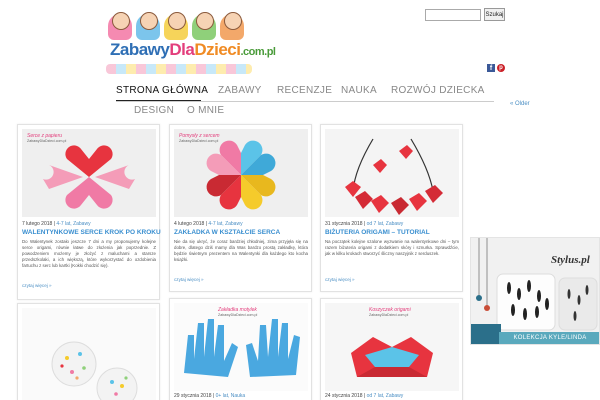 The height and width of the screenshot is (400, 600). Describe the element at coordinates (91, 232) in the screenshot. I see `post-title: WALENTYNKOWE SERCE KROK PO KROKU` at that location.